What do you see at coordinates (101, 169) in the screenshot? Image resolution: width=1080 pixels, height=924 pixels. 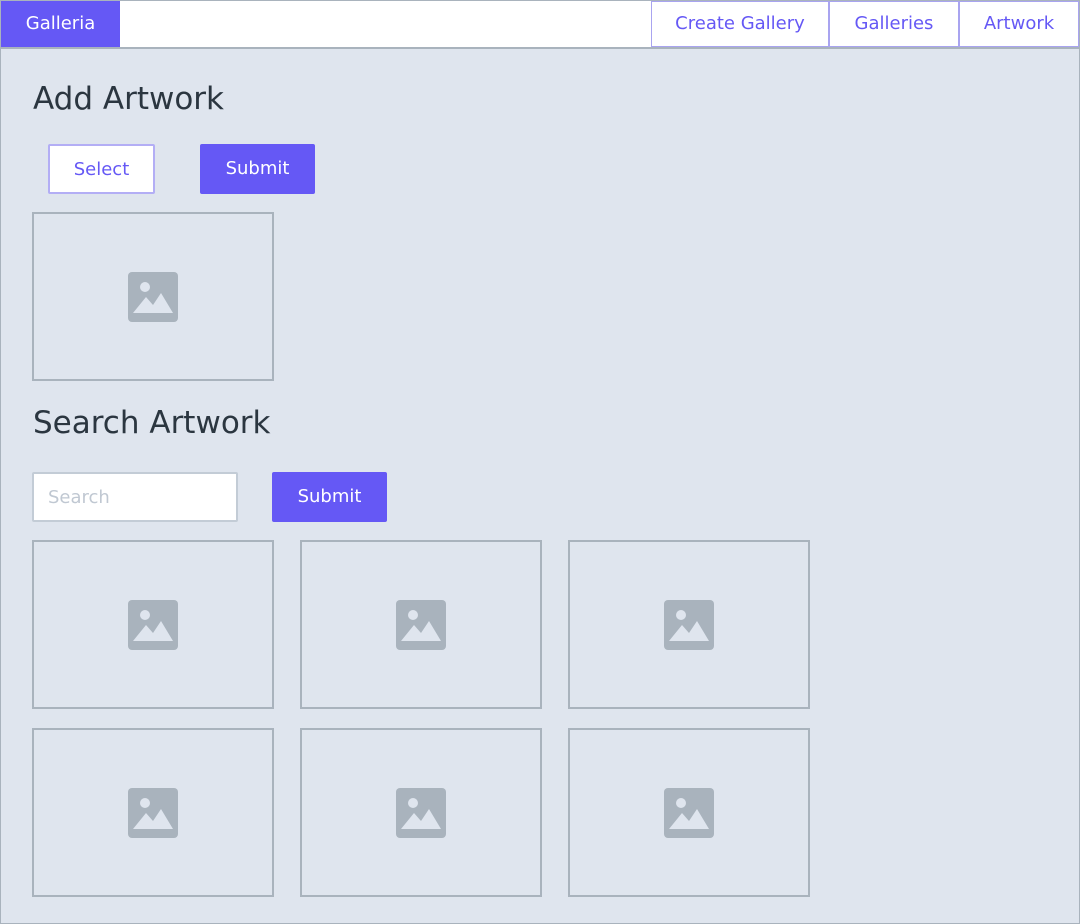 I see `select-file-button: Select` at bounding box center [101, 169].